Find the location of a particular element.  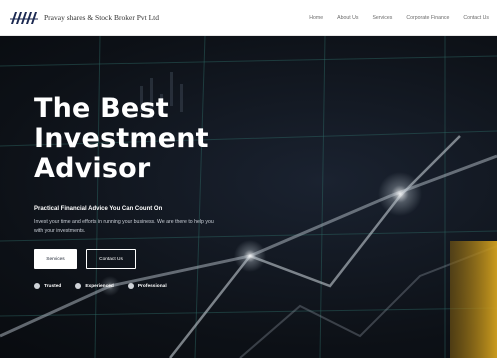

brand-name: Pravay shares & Stock Broker Pvt Ltd is located at coordinates (101, 17).